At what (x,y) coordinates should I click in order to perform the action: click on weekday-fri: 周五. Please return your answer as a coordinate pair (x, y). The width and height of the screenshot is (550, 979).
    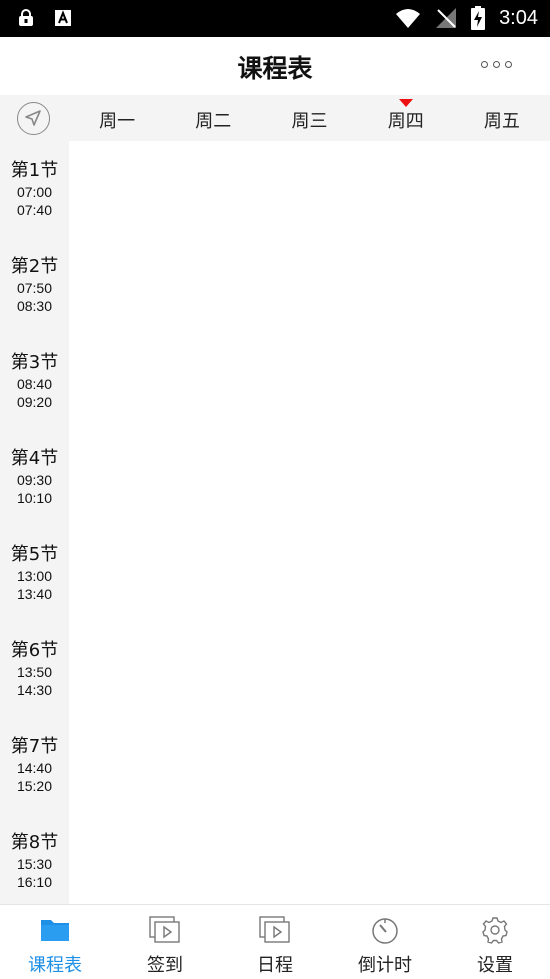
    Looking at the image, I should click on (502, 118).